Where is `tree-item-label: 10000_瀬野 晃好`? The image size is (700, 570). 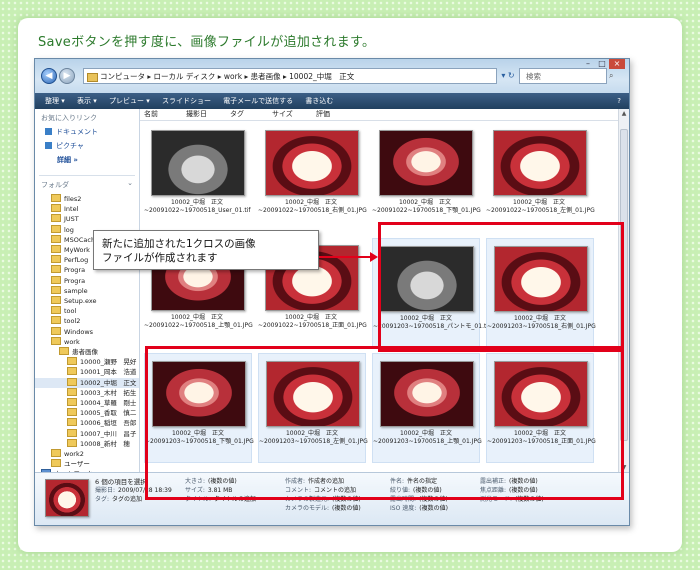
tree-item-label: 10000_瀬野 晃好 is located at coordinates (108, 362).